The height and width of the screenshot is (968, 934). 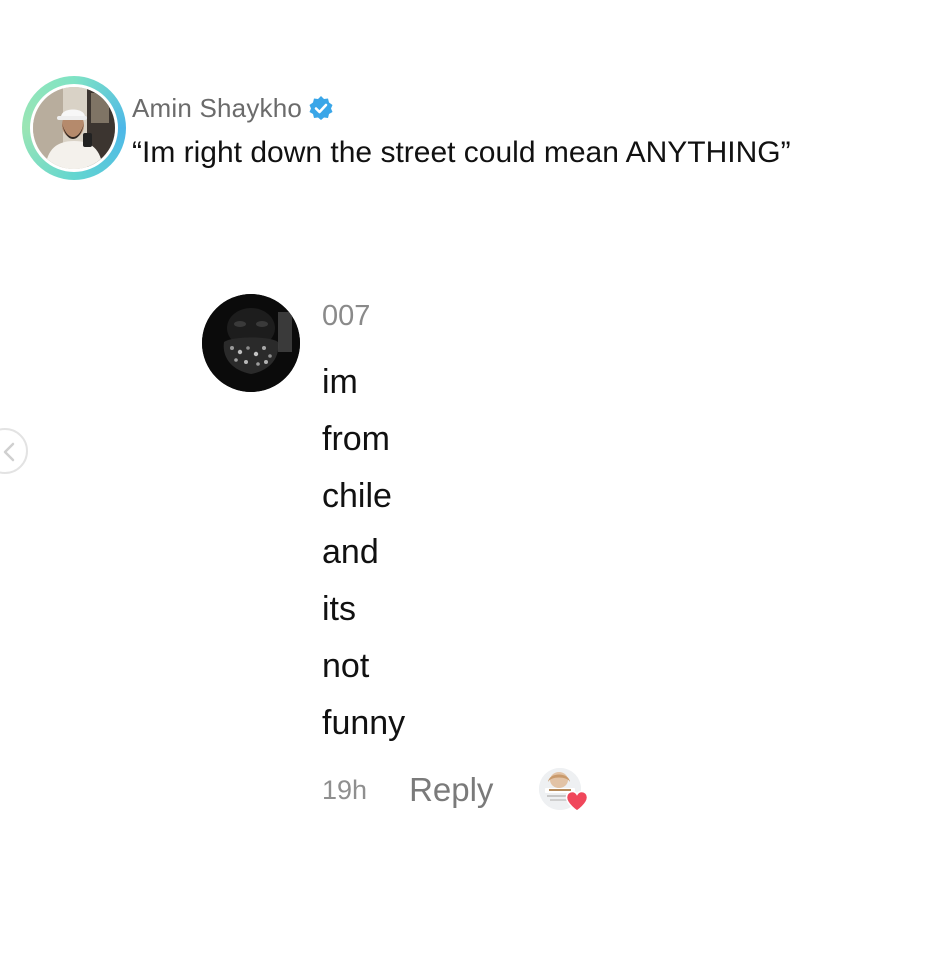 I want to click on comment-line: not, so click(x=346, y=665).